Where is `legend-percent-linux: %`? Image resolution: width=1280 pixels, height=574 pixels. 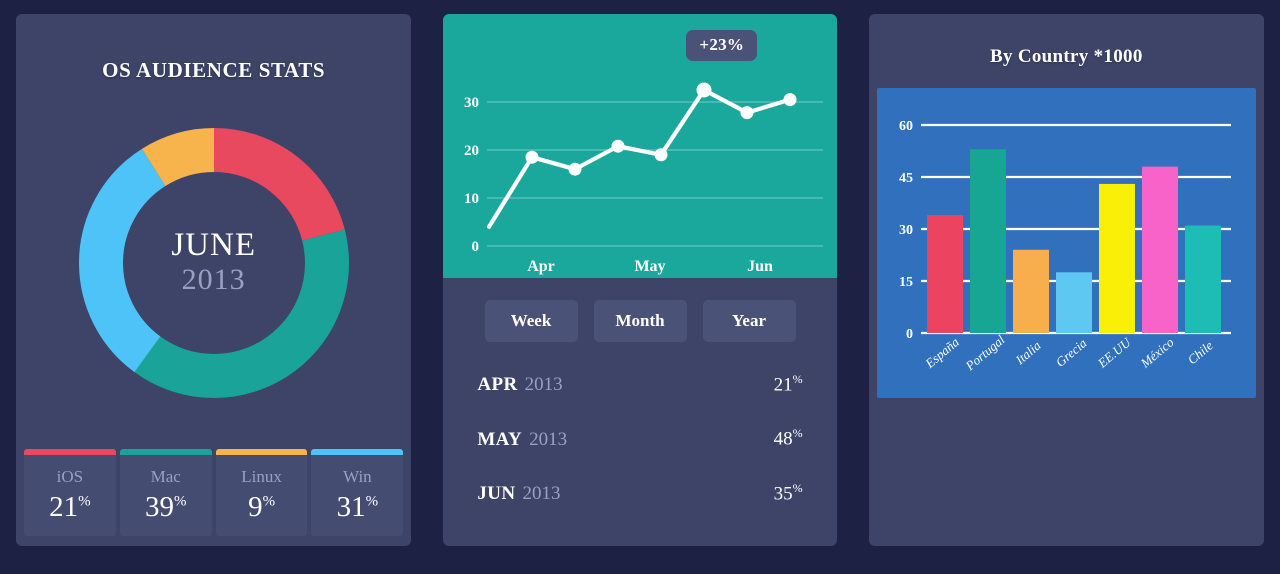
legend-percent-linux: % is located at coordinates (269, 501).